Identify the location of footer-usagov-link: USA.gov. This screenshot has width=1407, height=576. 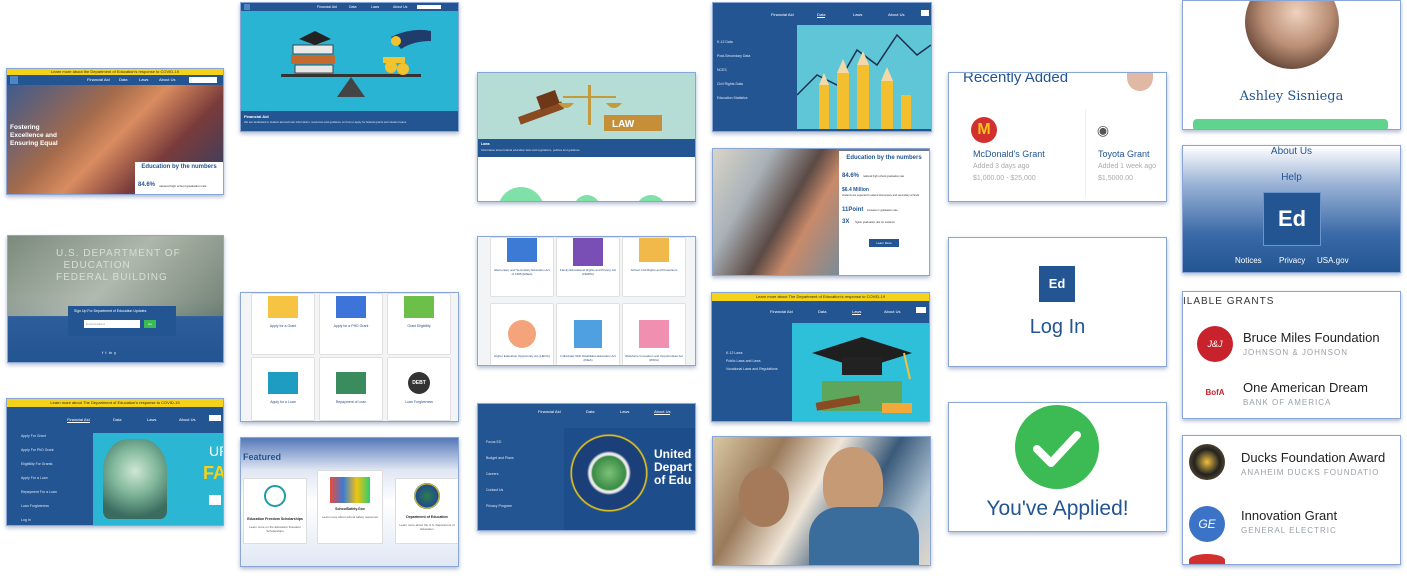
(1333, 260).